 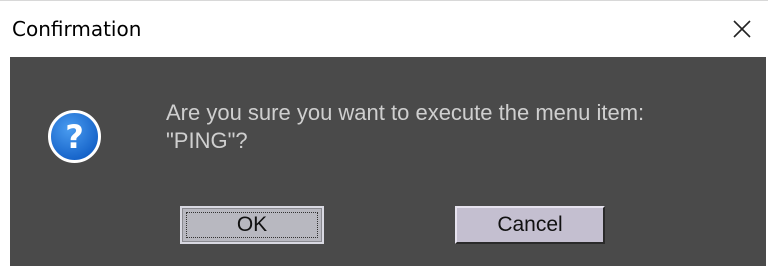 I want to click on ok-button-label: OK, so click(x=252, y=224).